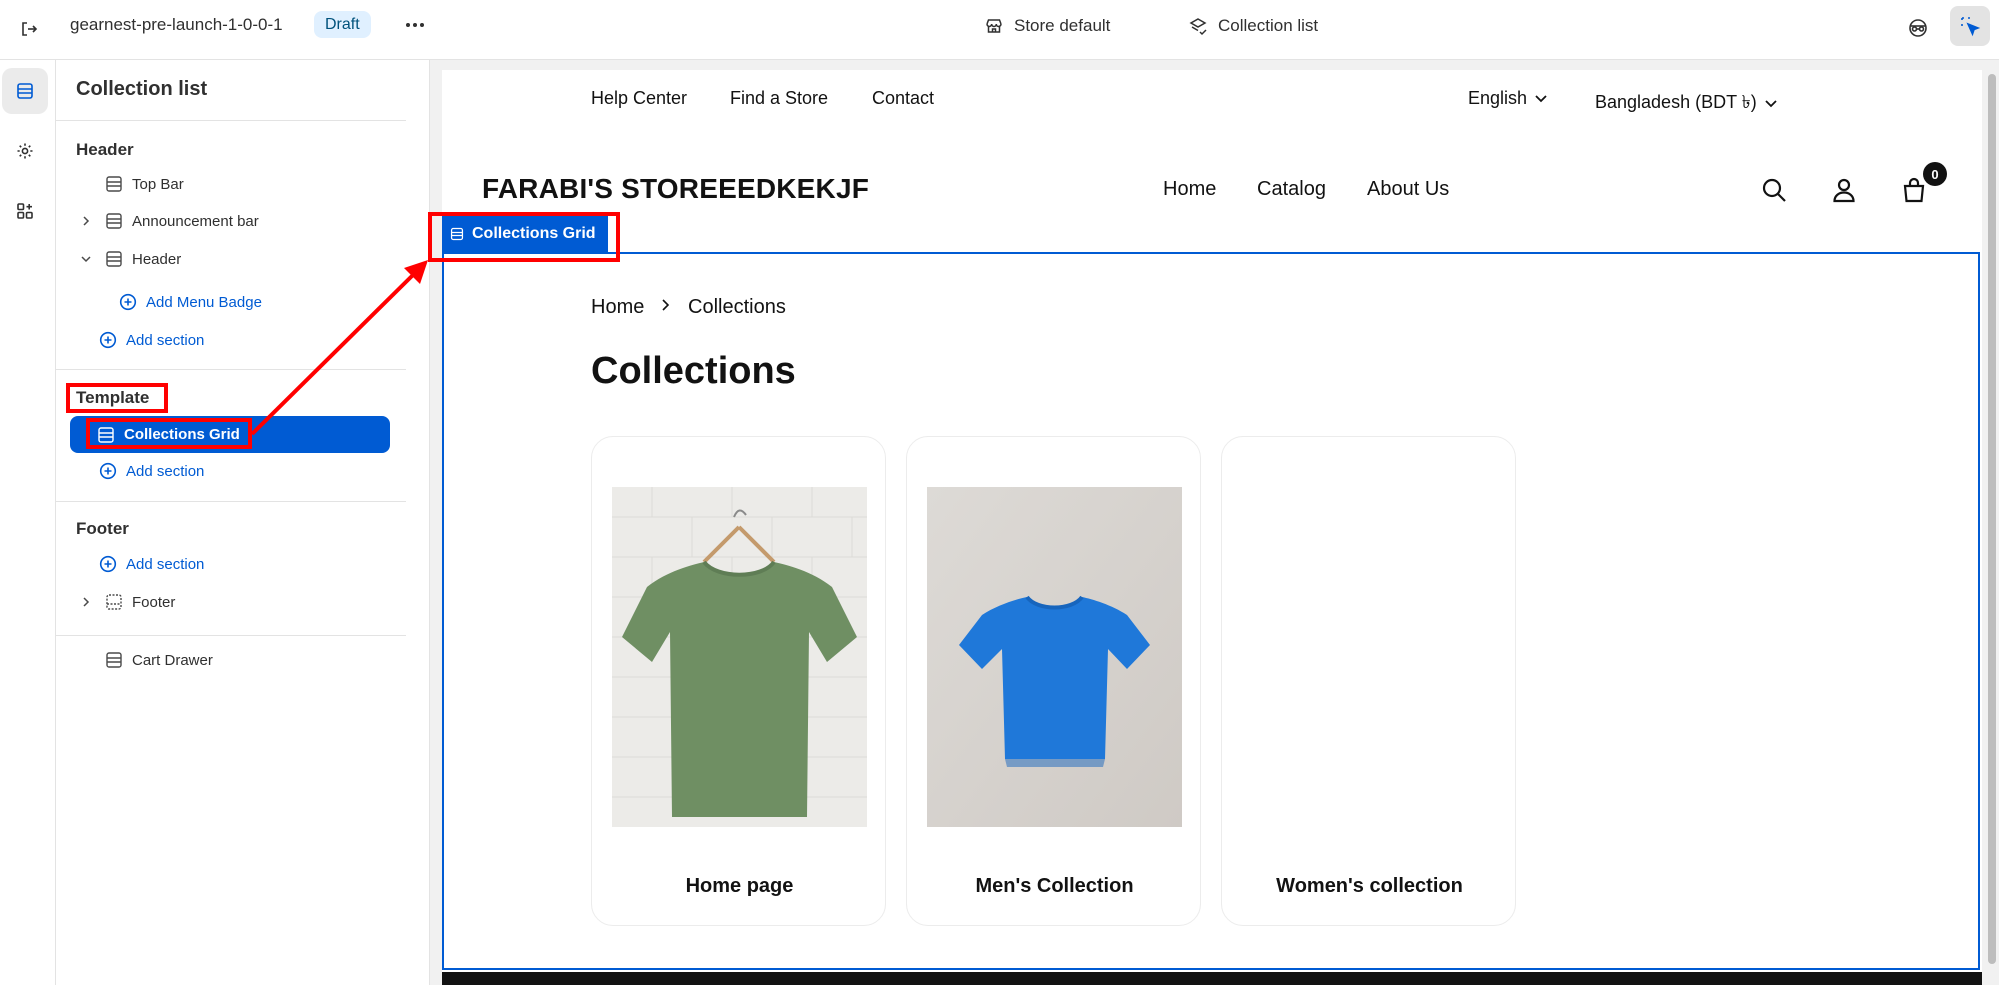 The width and height of the screenshot is (1999, 985). Describe the element at coordinates (142, 89) in the screenshot. I see `sidebar-title: Collection list` at that location.